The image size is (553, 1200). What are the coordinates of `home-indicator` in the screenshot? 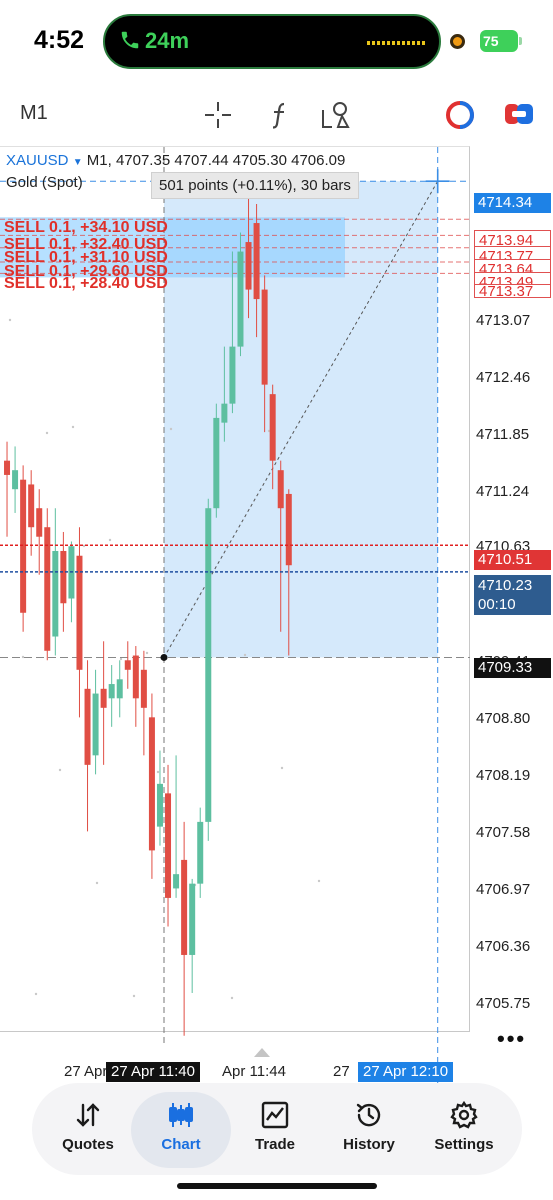 It's located at (277, 1186).